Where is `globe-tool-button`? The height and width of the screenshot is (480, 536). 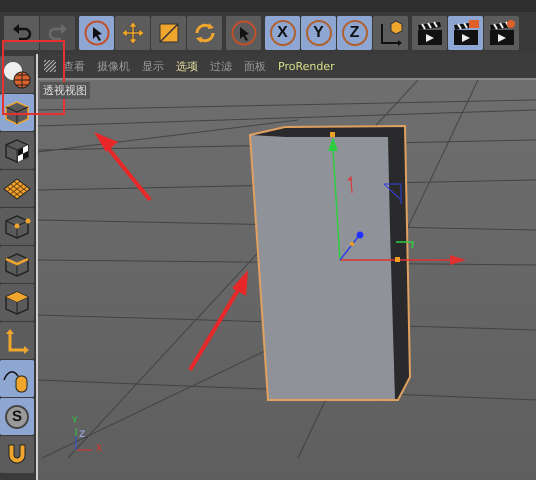
globe-tool-button is located at coordinates (17, 74).